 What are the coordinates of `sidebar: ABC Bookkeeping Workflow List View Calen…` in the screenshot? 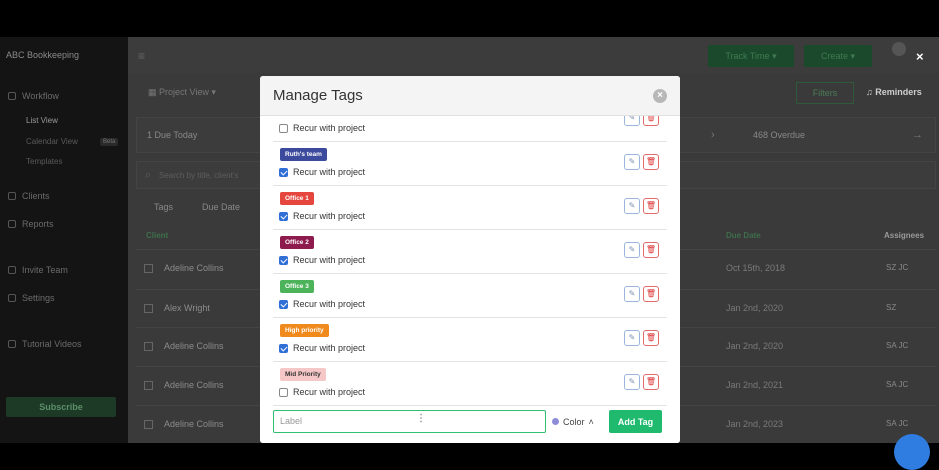 It's located at (64, 240).